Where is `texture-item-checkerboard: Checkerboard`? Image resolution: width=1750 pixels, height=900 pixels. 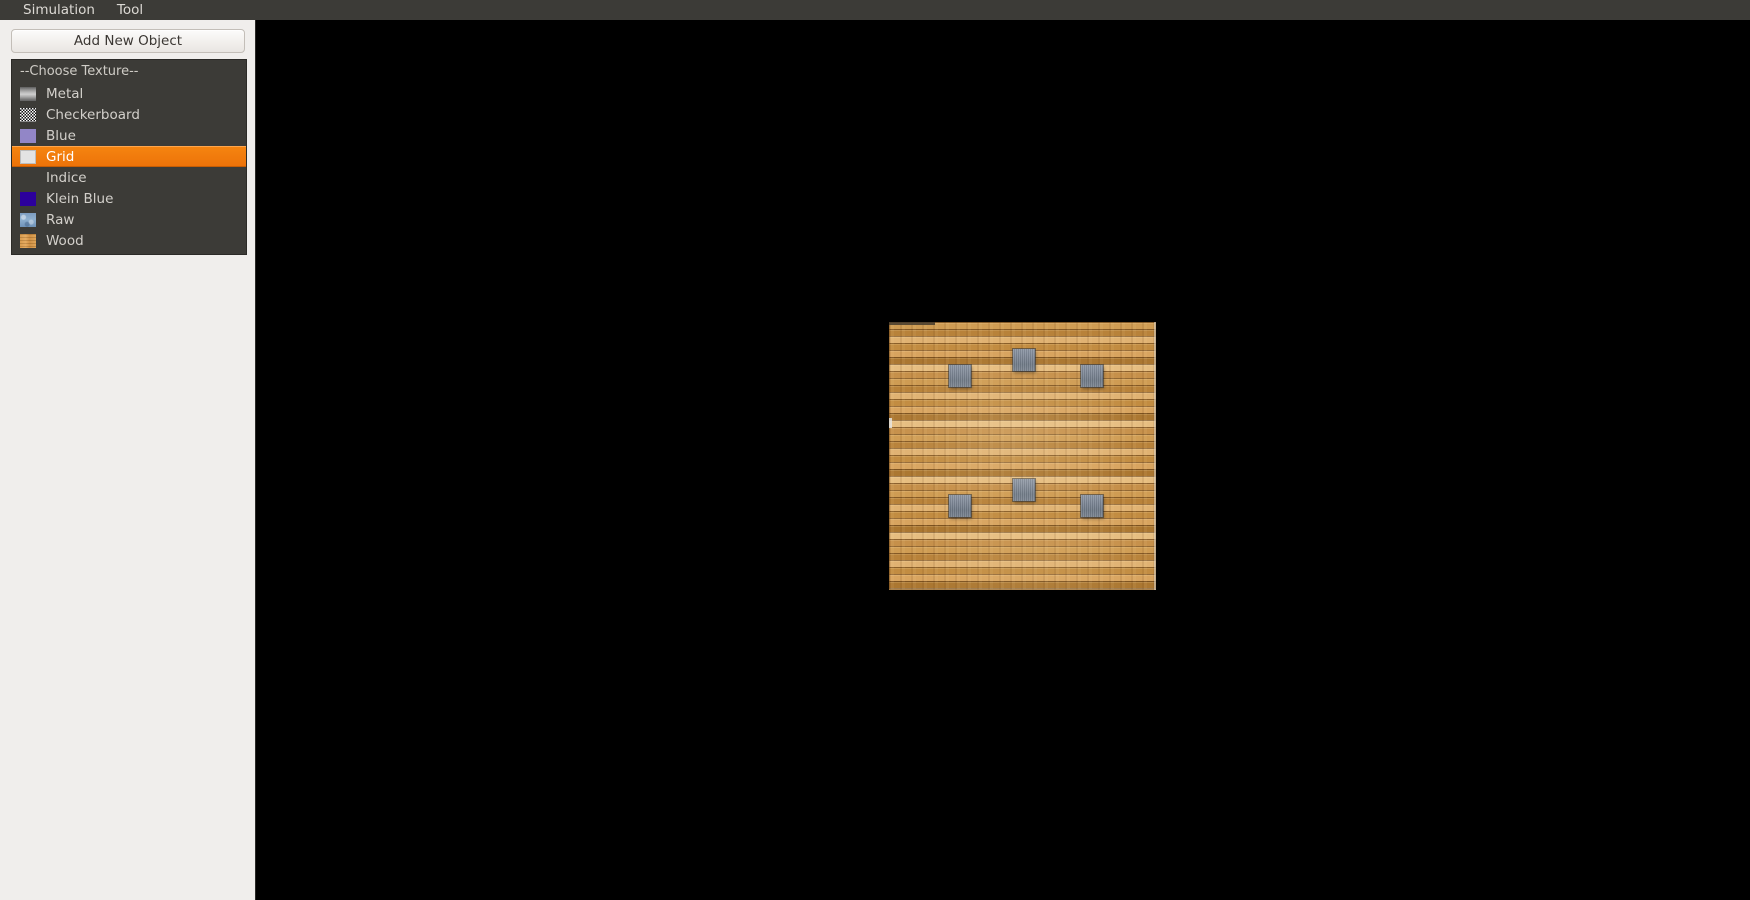 texture-item-checkerboard: Checkerboard is located at coordinates (129, 114).